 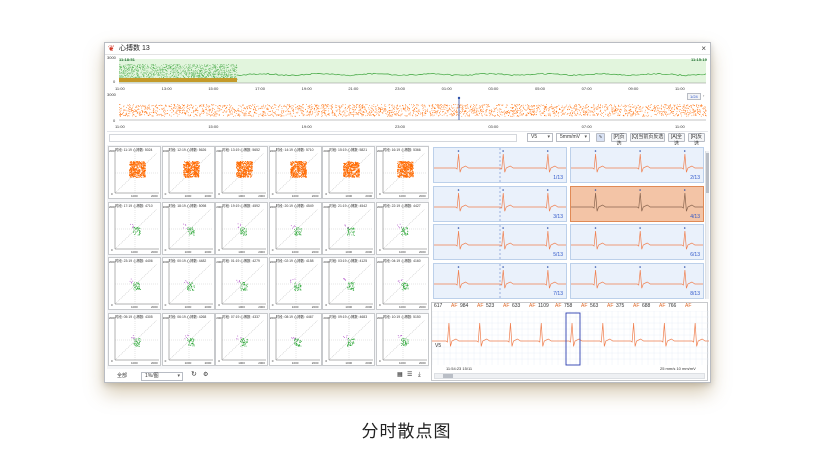 What do you see at coordinates (242, 172) in the screenshot?
I see `scatter-cell: 时段: 13:19 心搏数: 5652 2000 1000 2000 0` at bounding box center [242, 172].